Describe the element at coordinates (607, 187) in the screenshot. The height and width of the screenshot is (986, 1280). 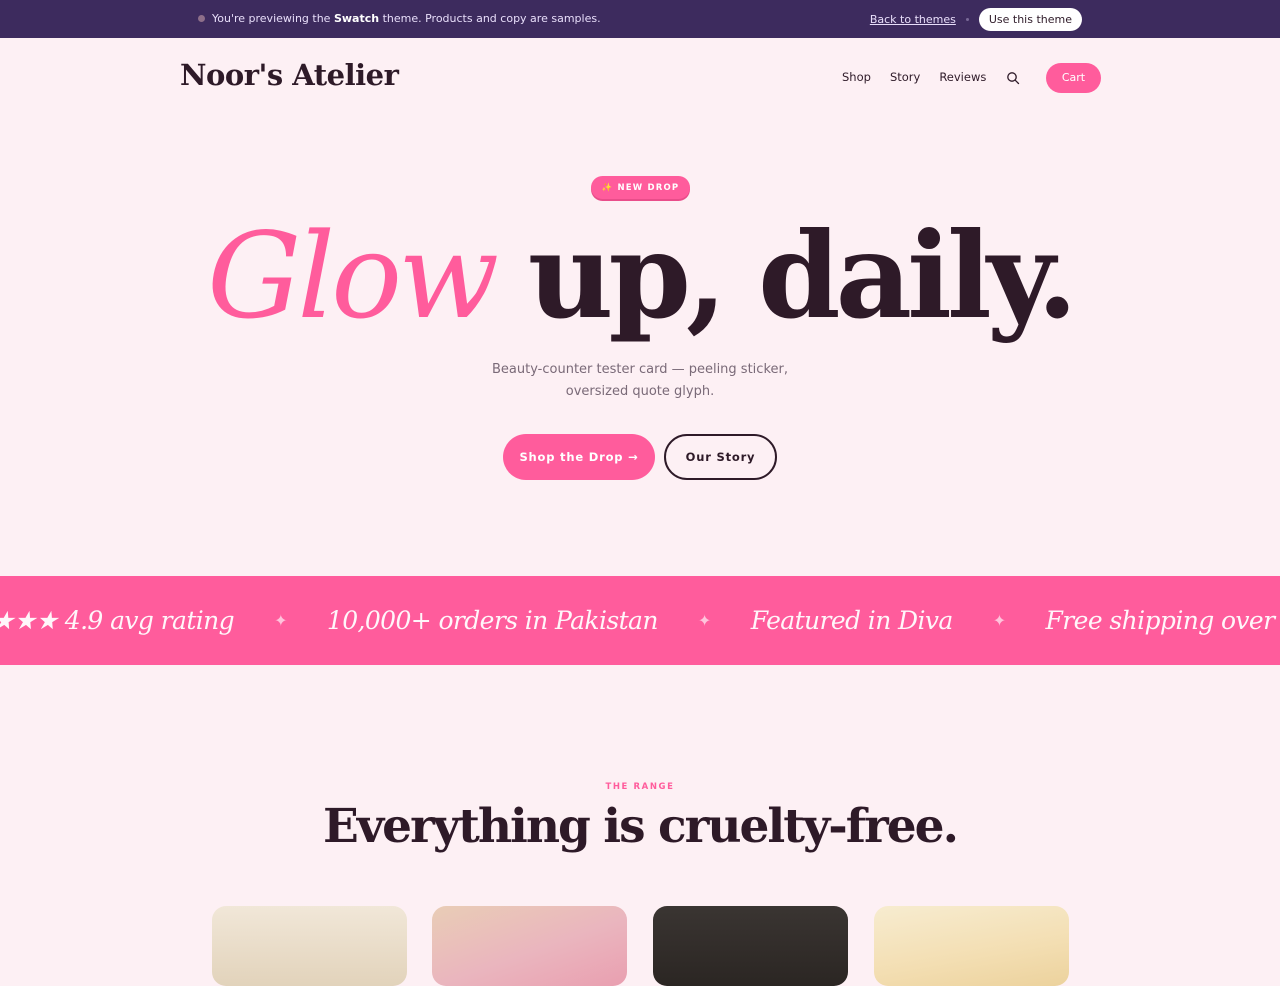
I see `sparkles-icon: ✨` at that location.